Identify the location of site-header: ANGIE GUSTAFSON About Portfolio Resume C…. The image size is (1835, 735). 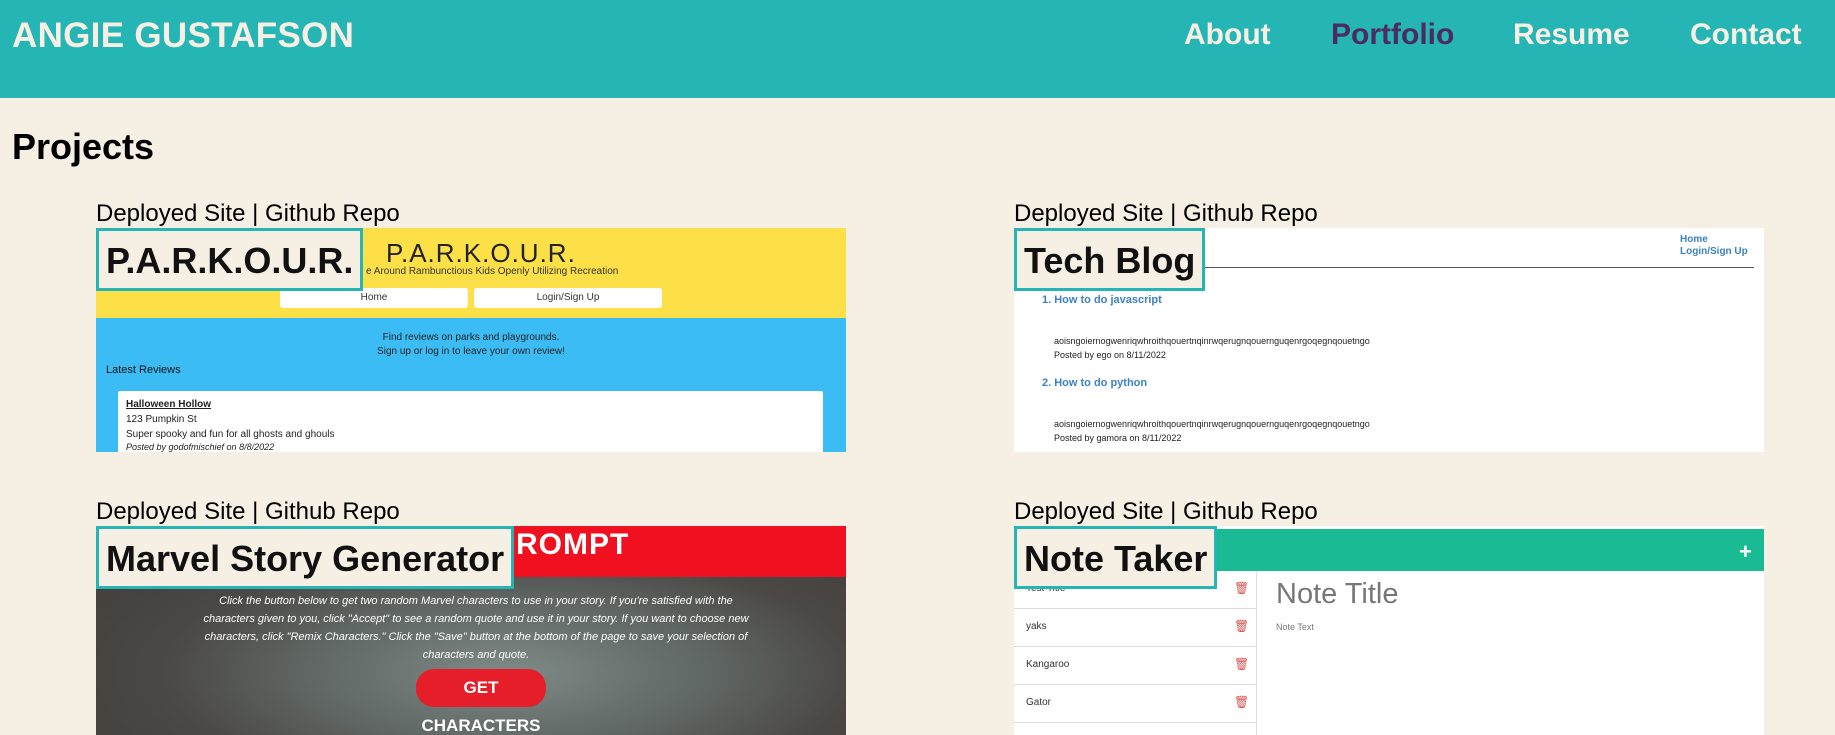
(917, 49).